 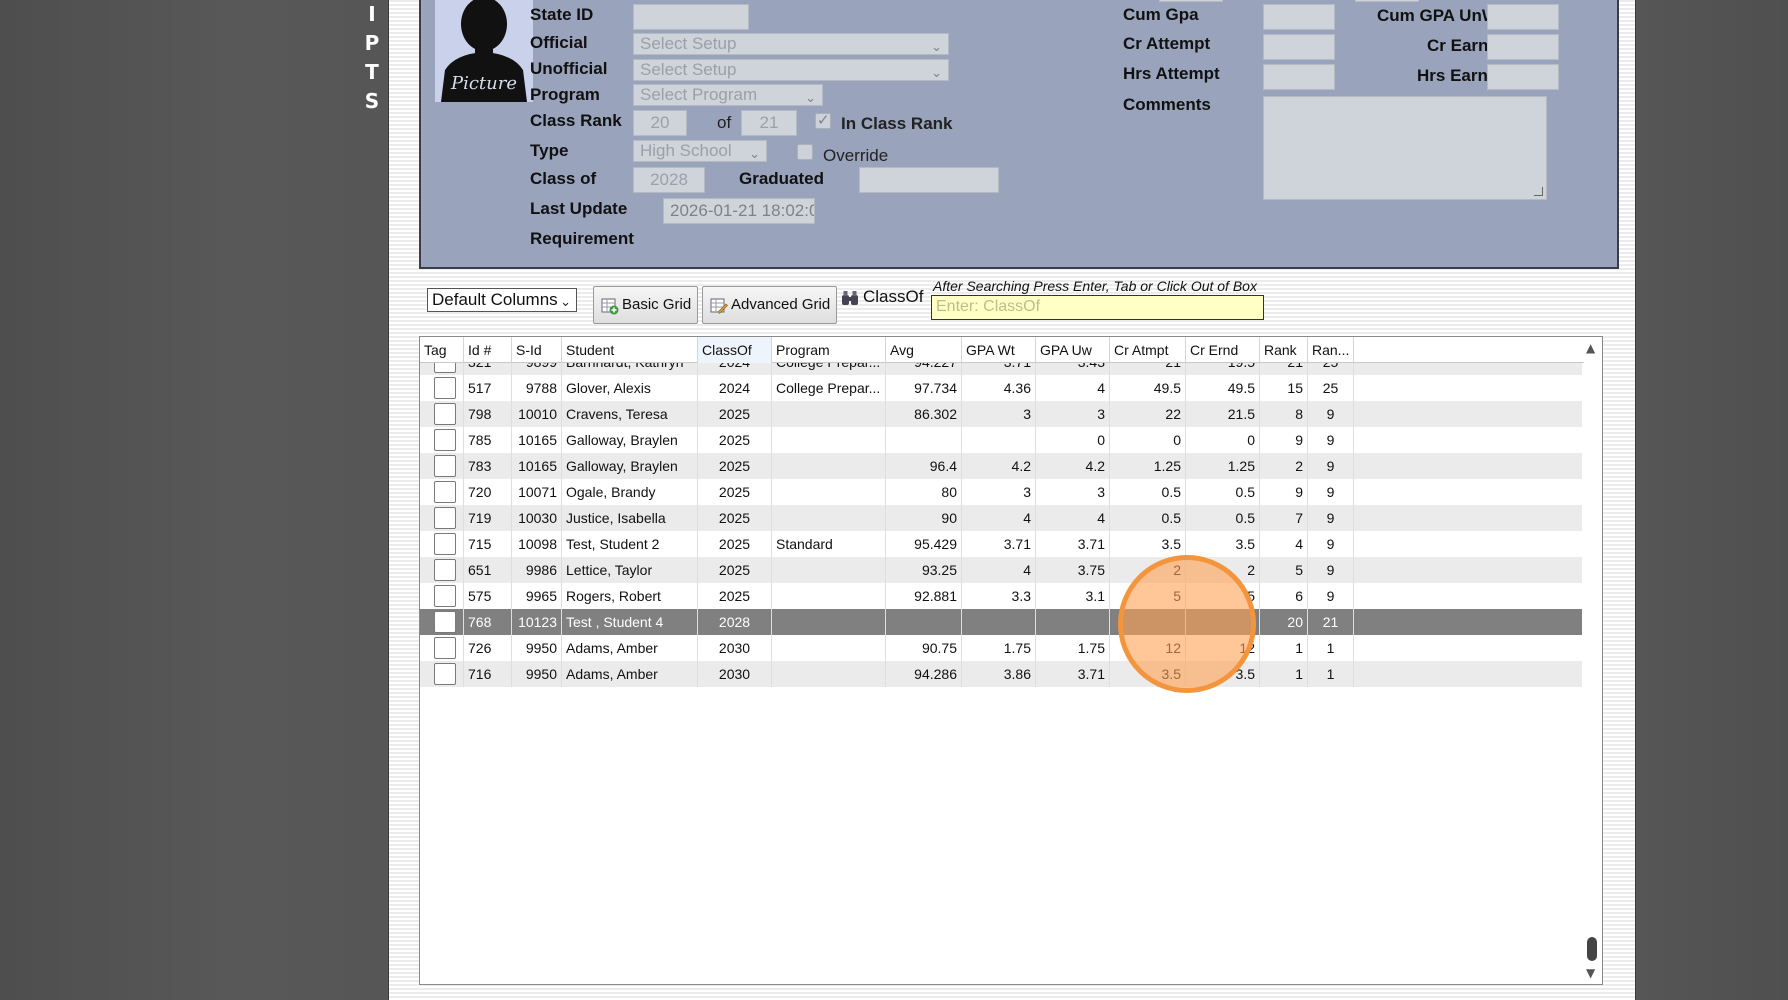 What do you see at coordinates (537, 350) in the screenshot?
I see `column-header-sid: S-Id` at bounding box center [537, 350].